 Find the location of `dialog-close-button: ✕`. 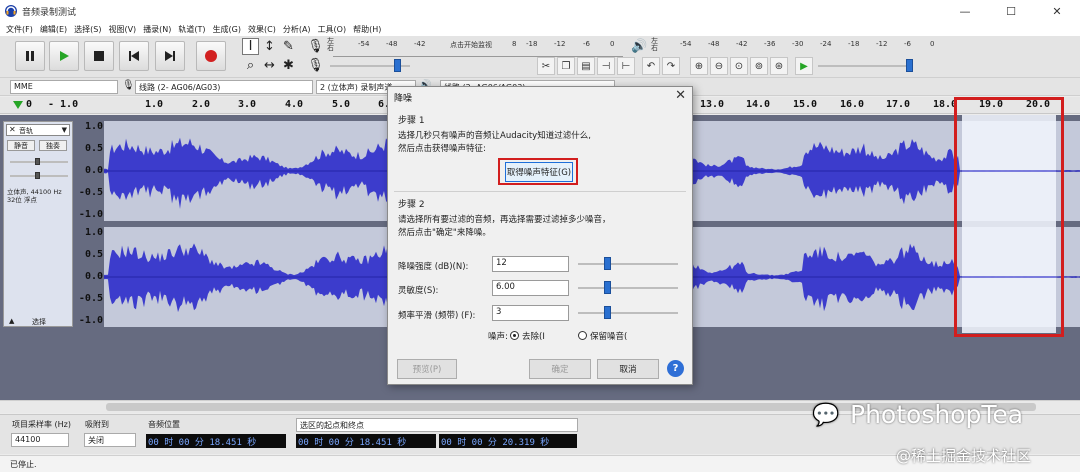

dialog-close-button: ✕ is located at coordinates (680, 95).